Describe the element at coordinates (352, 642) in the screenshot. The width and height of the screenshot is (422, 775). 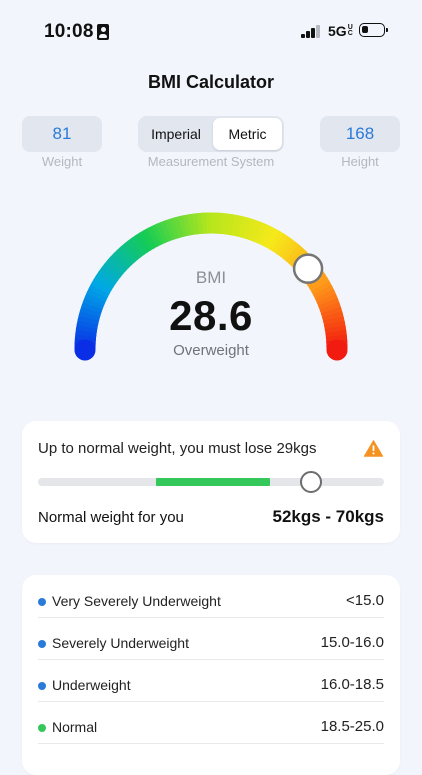
I see `category-range: 15.0-16.0` at that location.